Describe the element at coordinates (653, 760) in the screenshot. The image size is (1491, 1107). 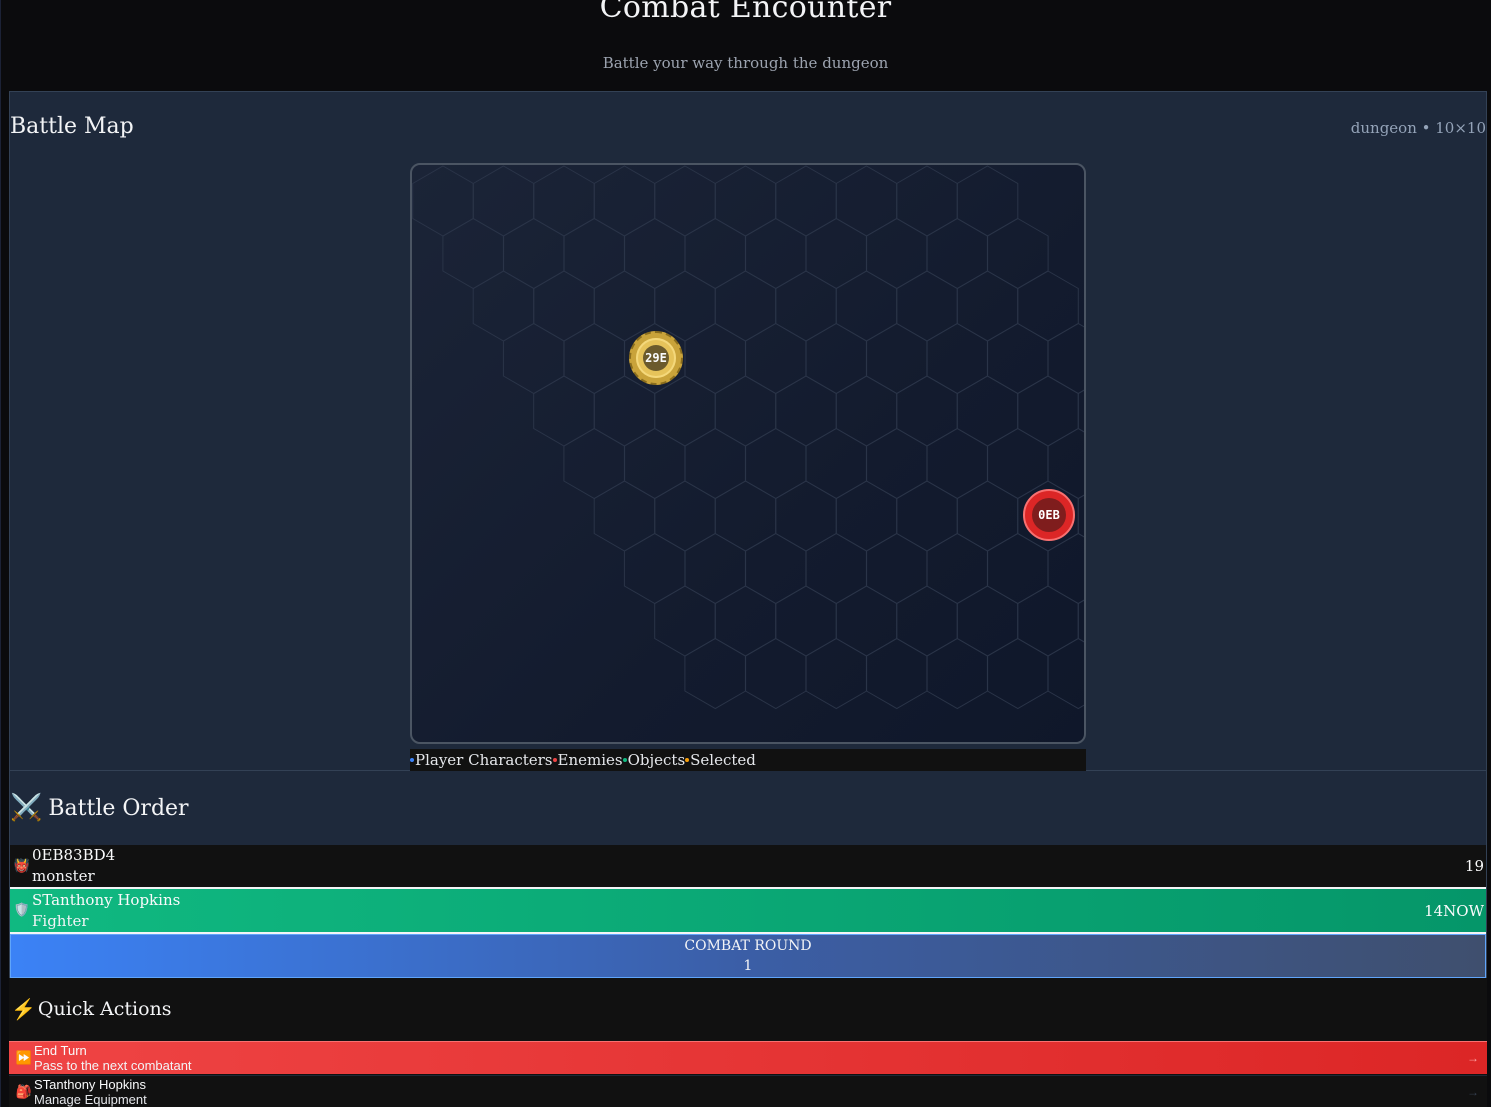
I see `legend-objects: Objects` at that location.